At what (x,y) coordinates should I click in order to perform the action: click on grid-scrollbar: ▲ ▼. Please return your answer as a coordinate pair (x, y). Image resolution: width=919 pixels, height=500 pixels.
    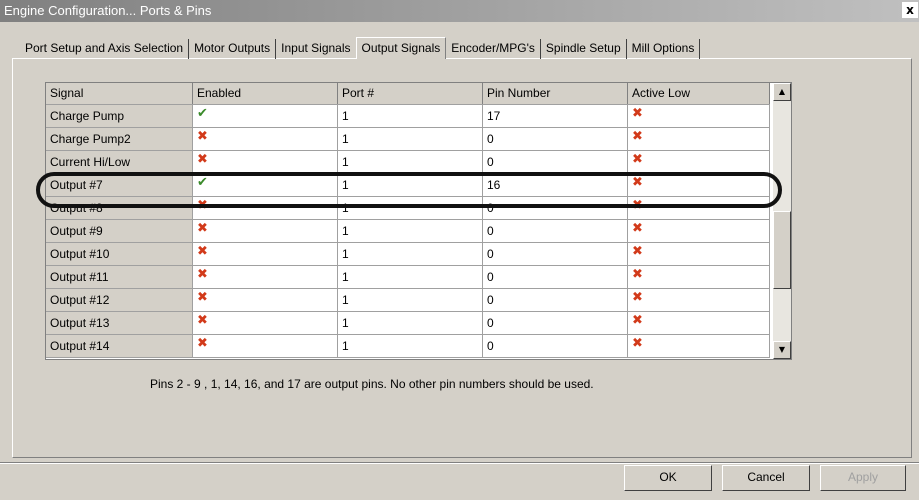
    Looking at the image, I should click on (782, 221).